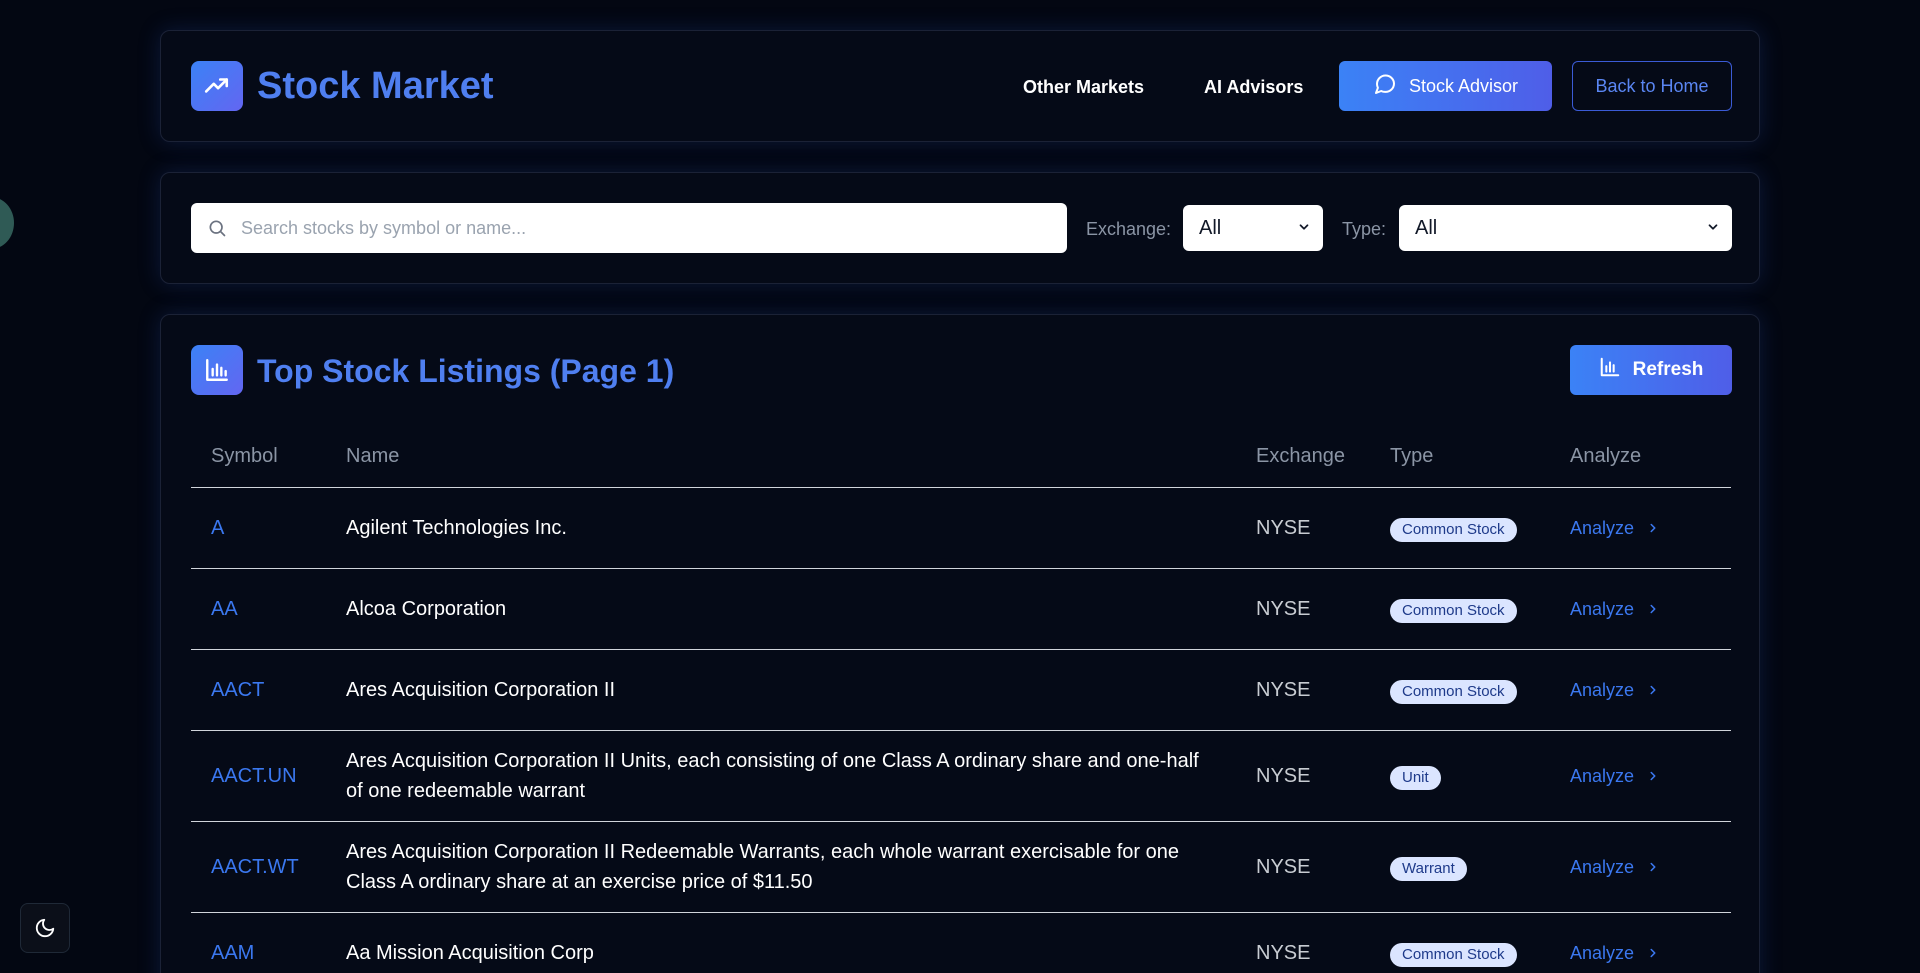  Describe the element at coordinates (781, 457) in the screenshot. I see `column-header-name: Name` at that location.